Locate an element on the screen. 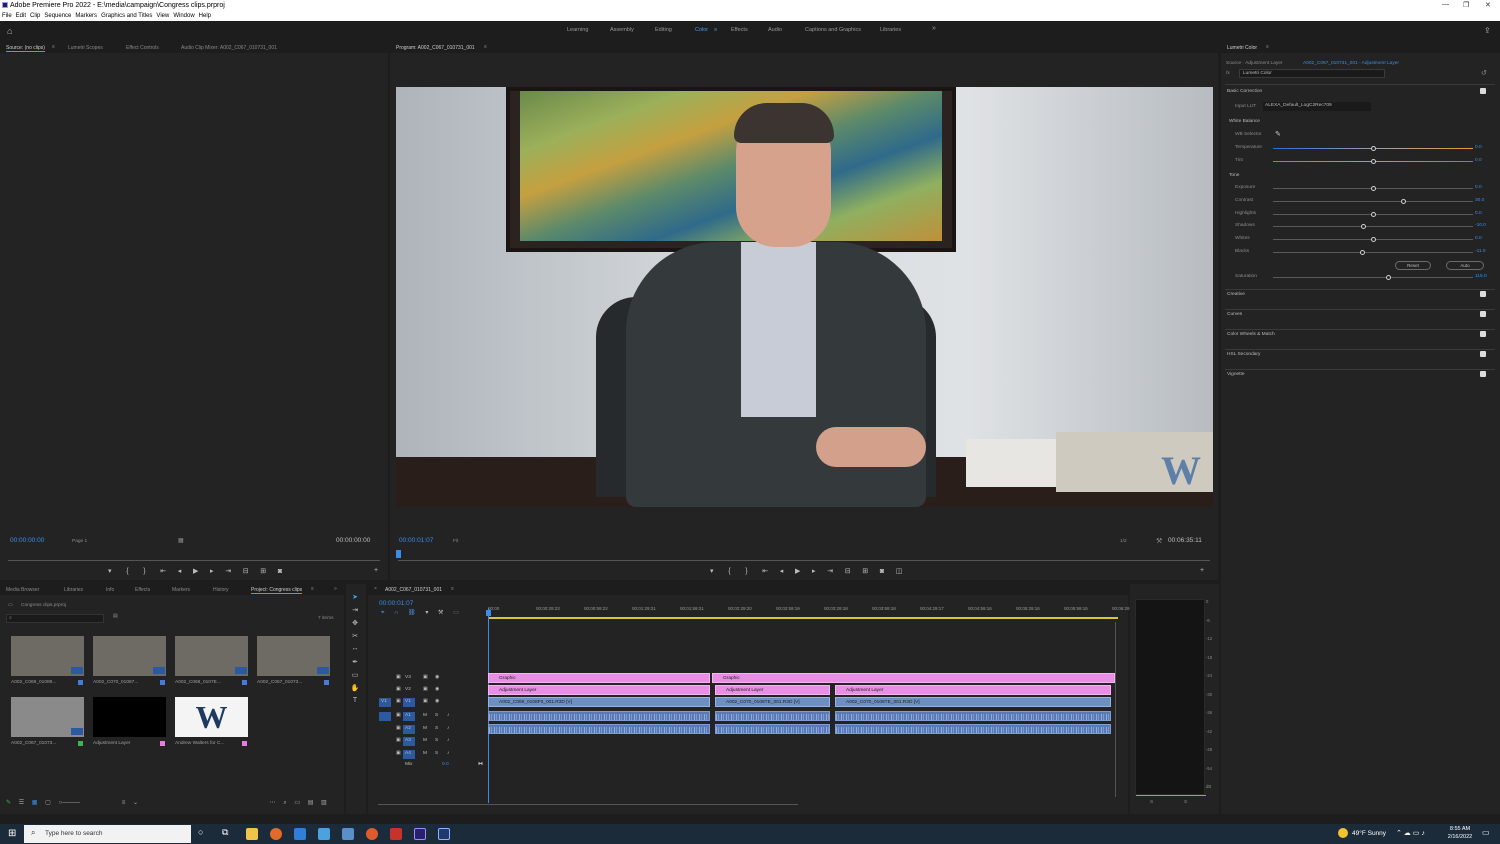 Image resolution: width=1500 pixels, height=844 pixels. icon-view-icon: ▦ is located at coordinates (35, 803).